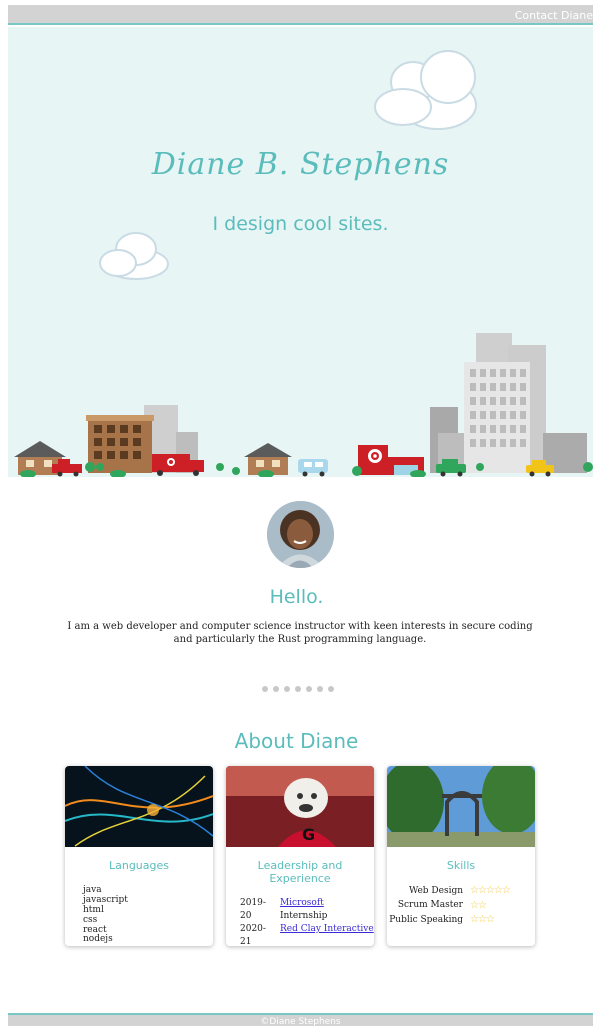 The height and width of the screenshot is (1026, 593). I want to click on language-item: nodejs, so click(98, 939).